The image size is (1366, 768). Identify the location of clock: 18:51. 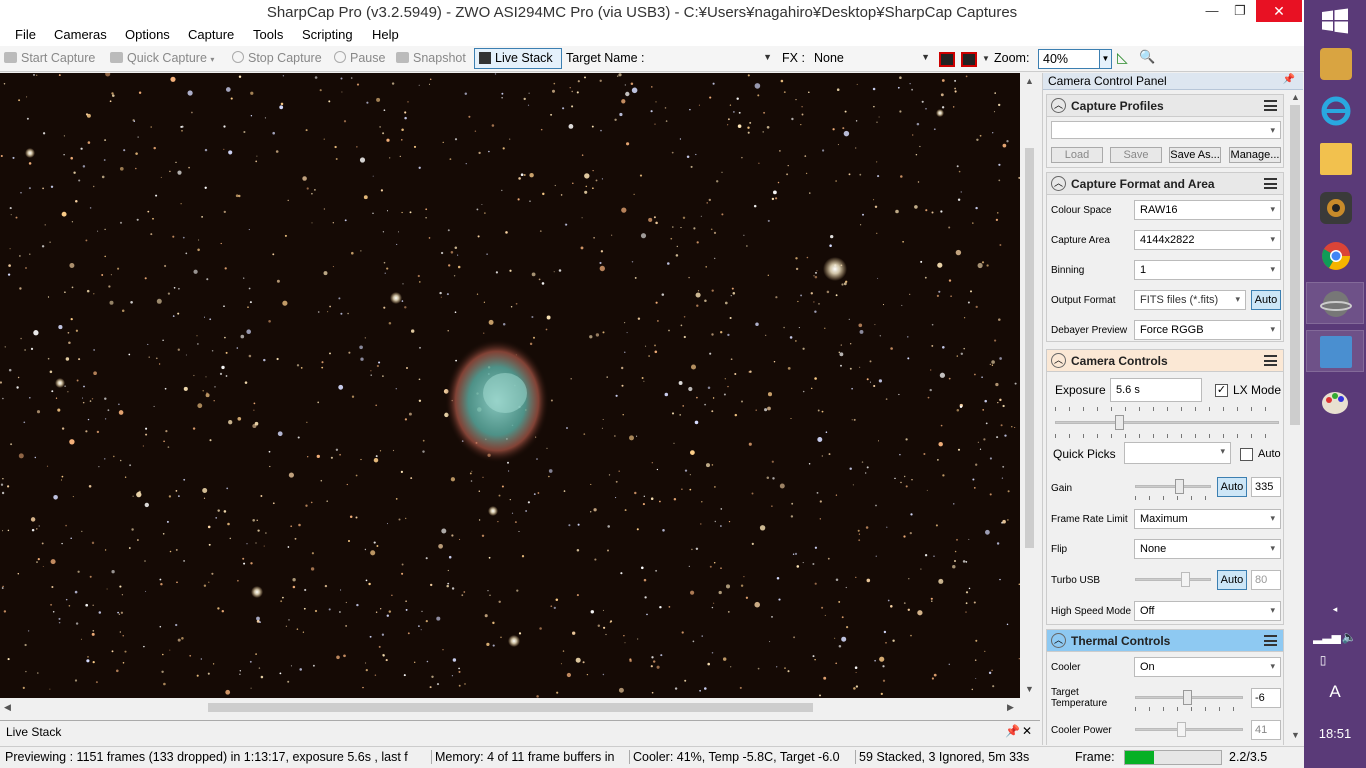
(1335, 733).